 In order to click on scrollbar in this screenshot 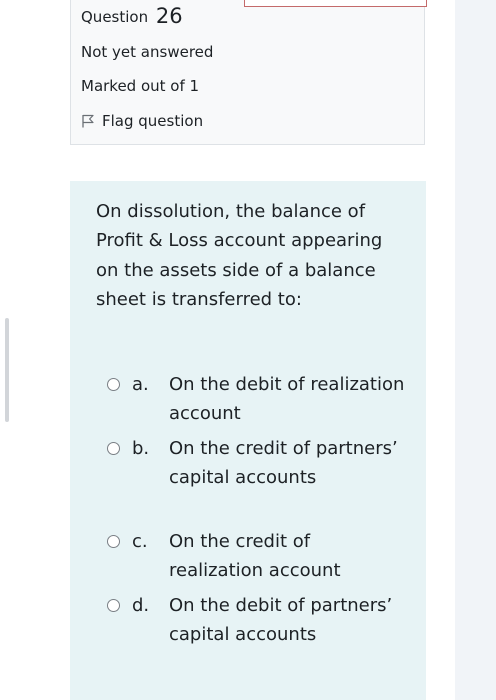, I will do `click(7, 370)`.